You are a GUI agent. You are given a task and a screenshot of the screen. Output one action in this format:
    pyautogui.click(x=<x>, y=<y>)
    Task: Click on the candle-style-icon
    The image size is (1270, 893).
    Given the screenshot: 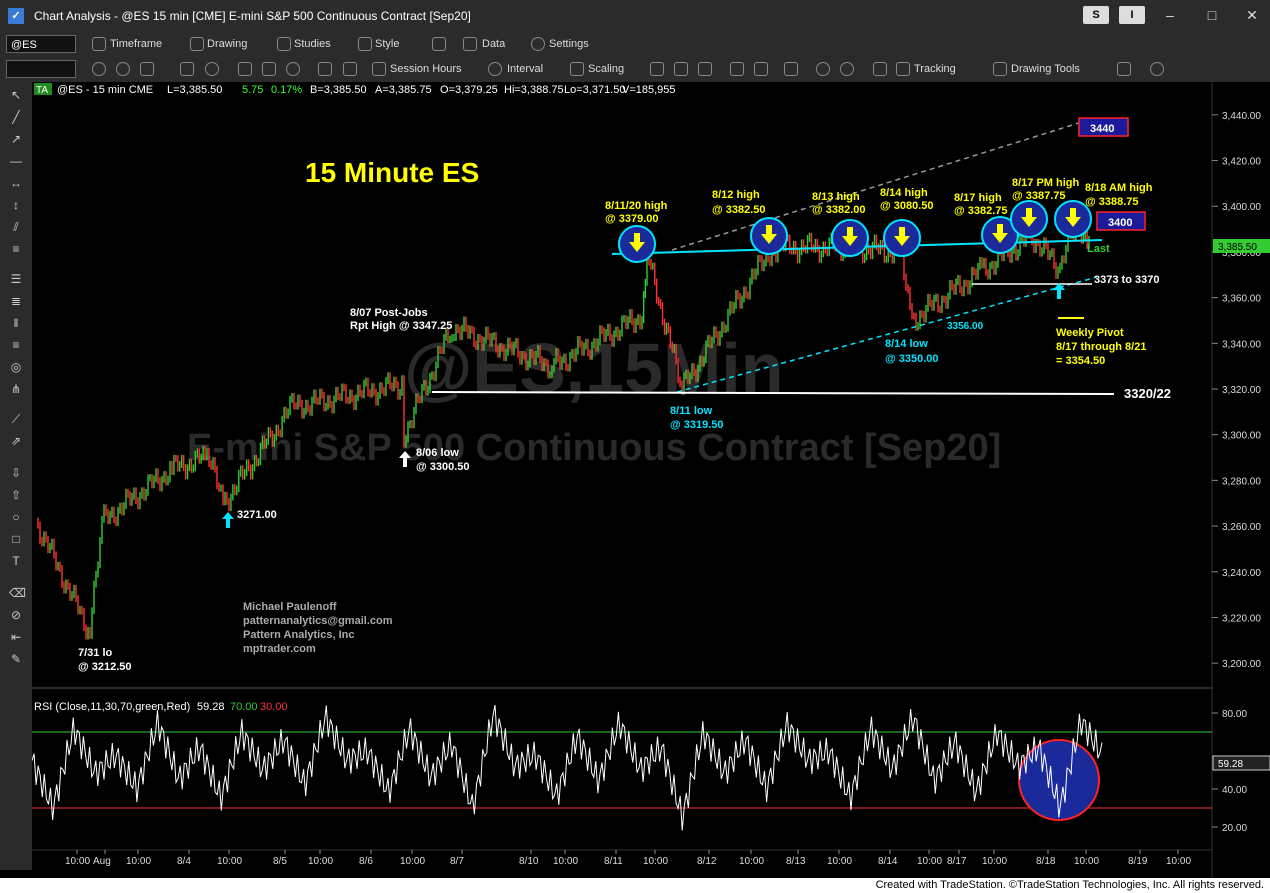 What is the action you would take?
    pyautogui.click(x=681, y=69)
    